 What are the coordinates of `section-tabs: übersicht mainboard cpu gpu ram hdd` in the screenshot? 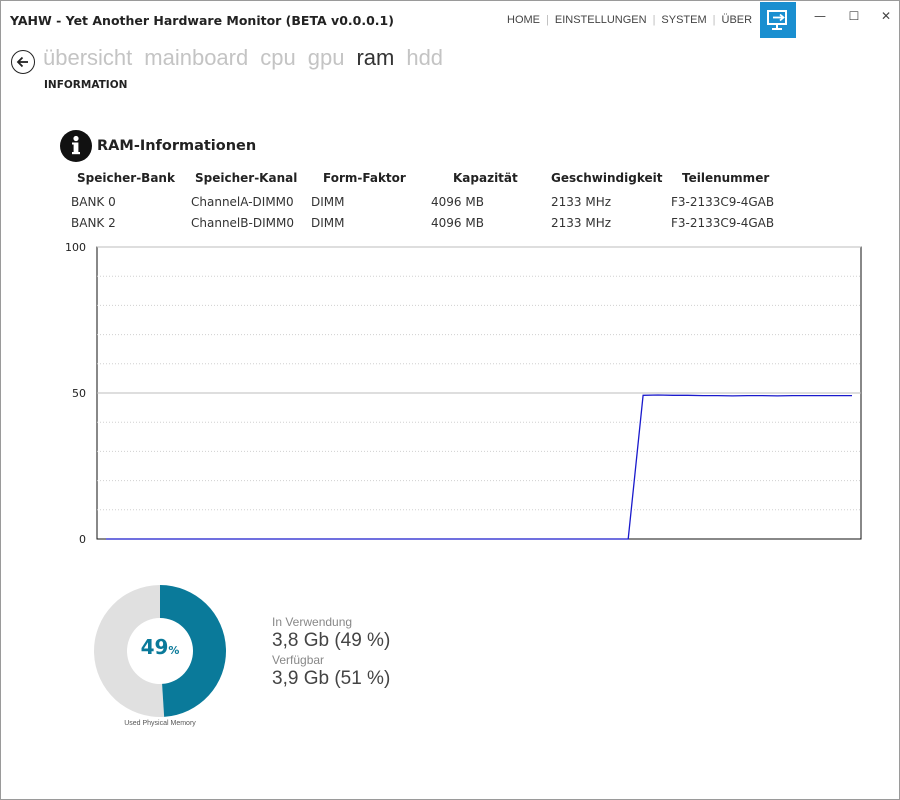 It's located at (249, 58).